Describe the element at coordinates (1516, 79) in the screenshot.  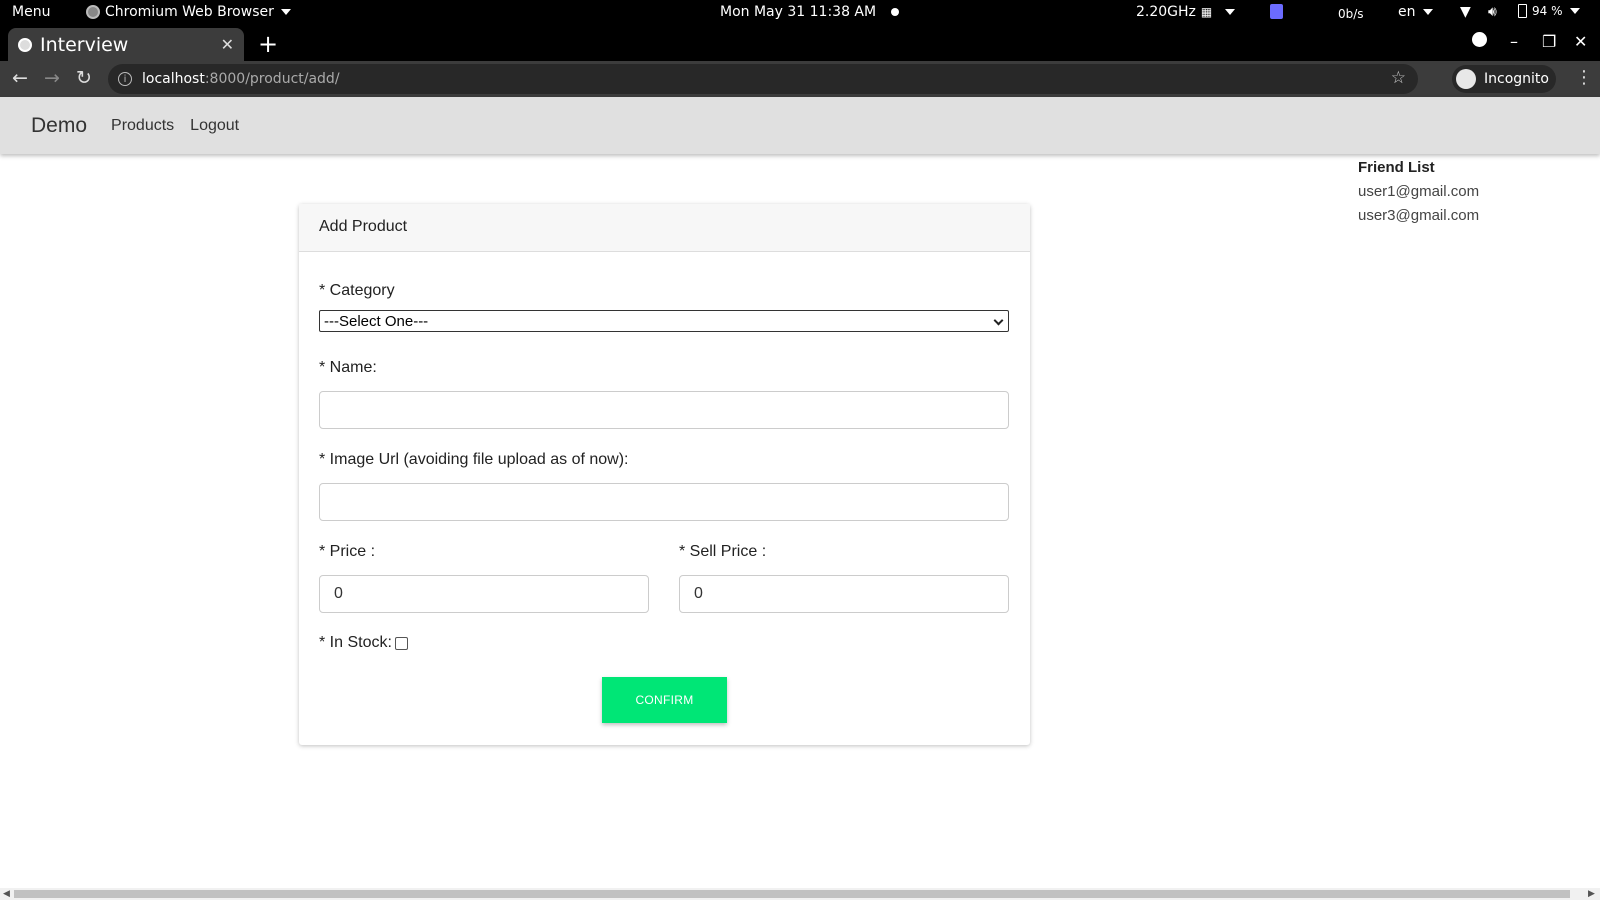
I see `incognito-label: Incognito` at that location.